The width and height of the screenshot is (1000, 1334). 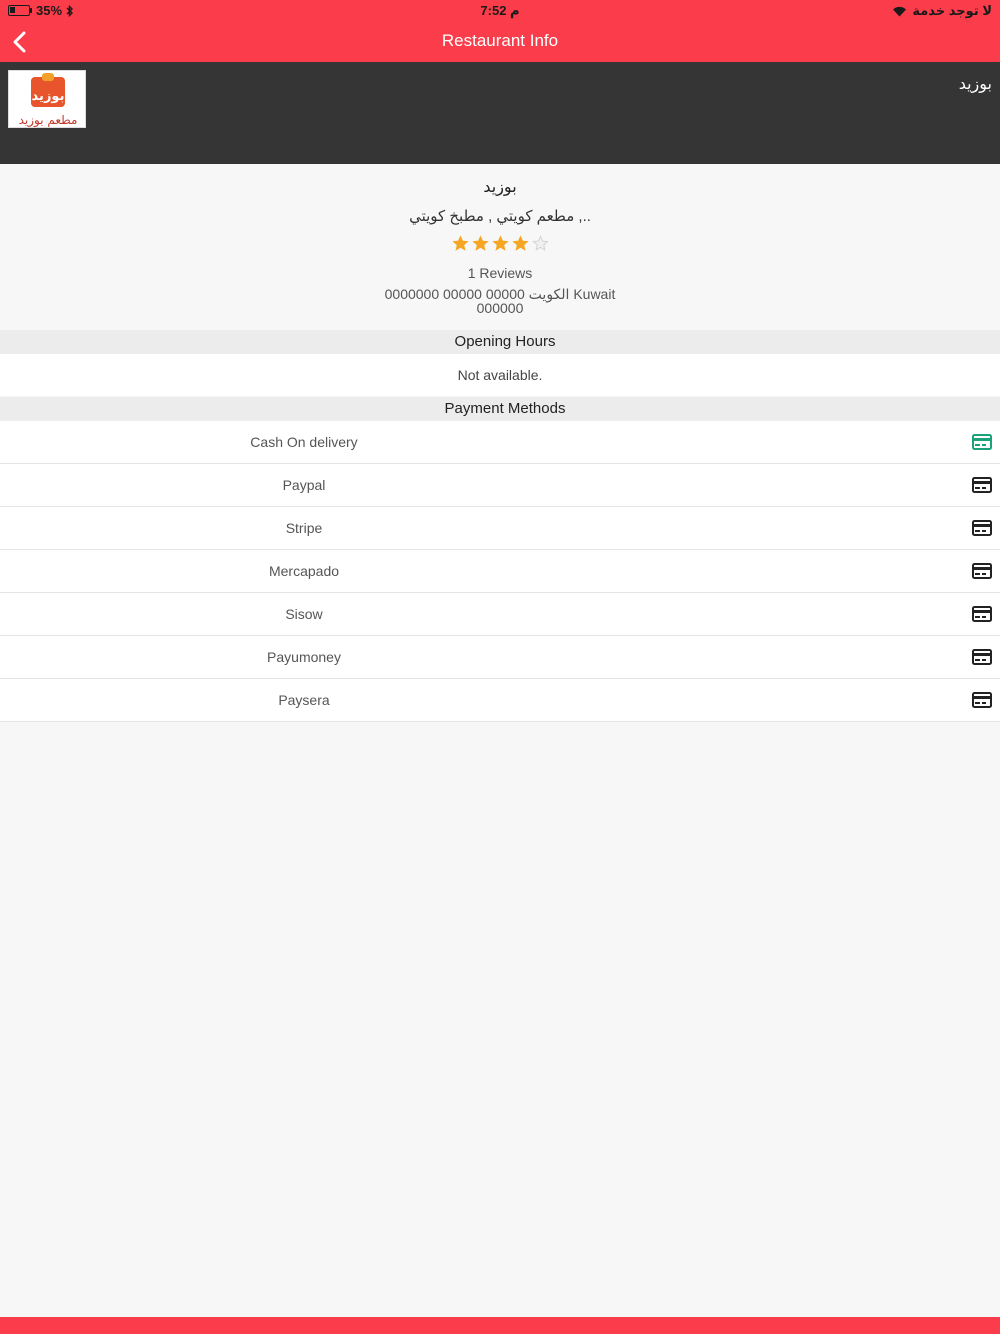 What do you see at coordinates (500, 187) in the screenshot?
I see `restaurant-name: بوزيد` at bounding box center [500, 187].